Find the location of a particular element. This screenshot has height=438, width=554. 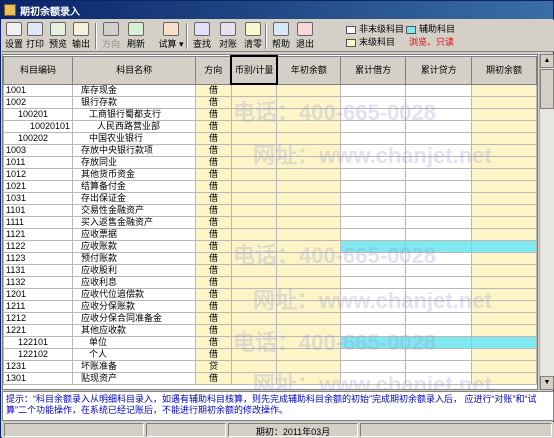

table-row: 1011 存放同业借 is located at coordinates (270, 162).